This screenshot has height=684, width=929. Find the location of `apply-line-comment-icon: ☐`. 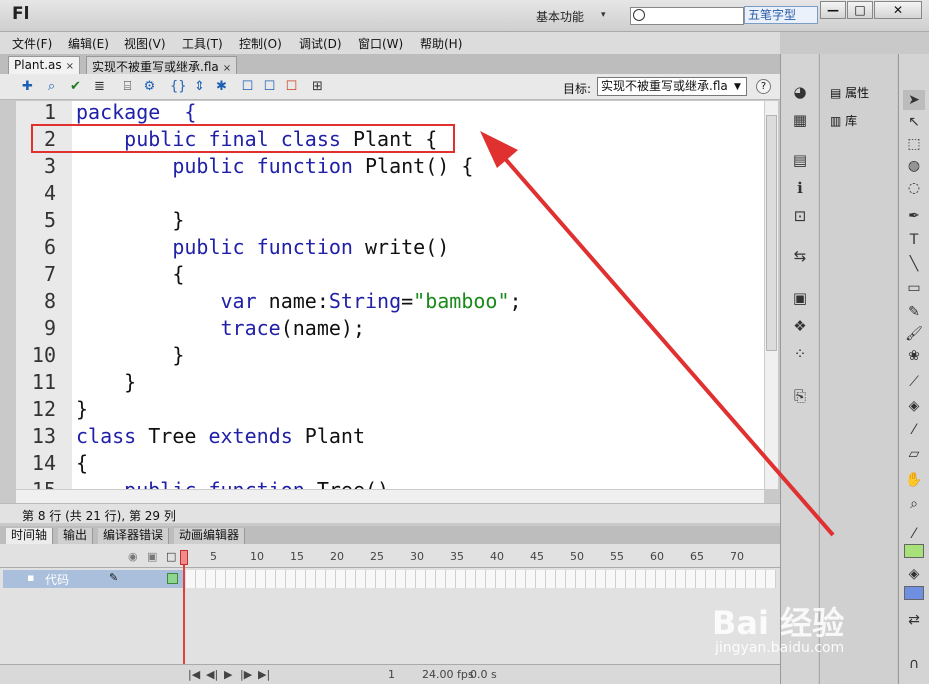

apply-line-comment-icon: ☐ is located at coordinates (269, 86).